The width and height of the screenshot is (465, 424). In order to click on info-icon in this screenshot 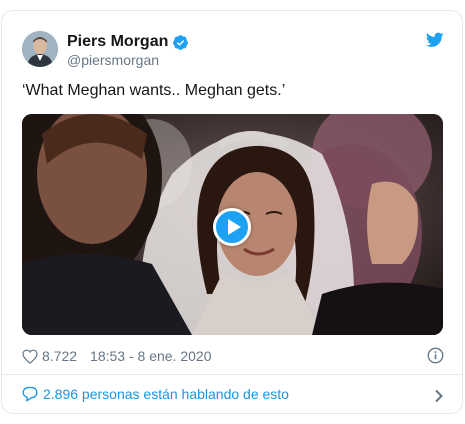, I will do `click(435, 355)`.